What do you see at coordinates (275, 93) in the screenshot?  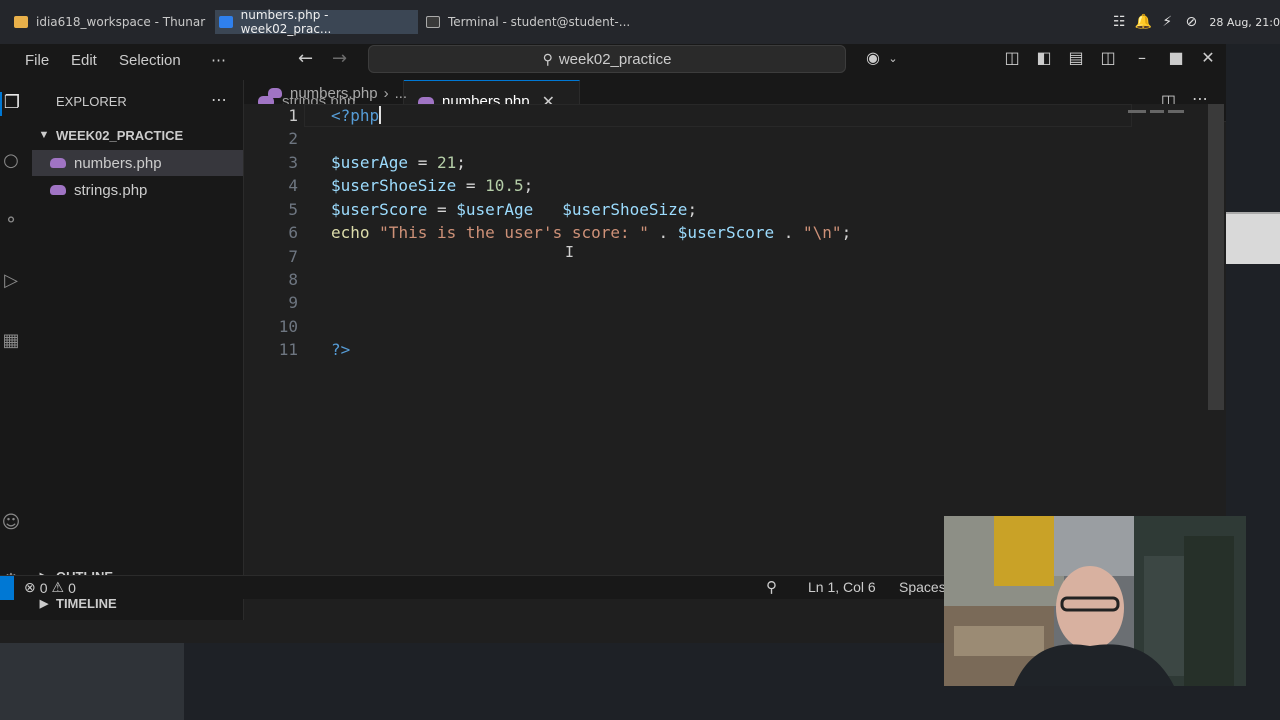 I see `php-elephant-icon` at bounding box center [275, 93].